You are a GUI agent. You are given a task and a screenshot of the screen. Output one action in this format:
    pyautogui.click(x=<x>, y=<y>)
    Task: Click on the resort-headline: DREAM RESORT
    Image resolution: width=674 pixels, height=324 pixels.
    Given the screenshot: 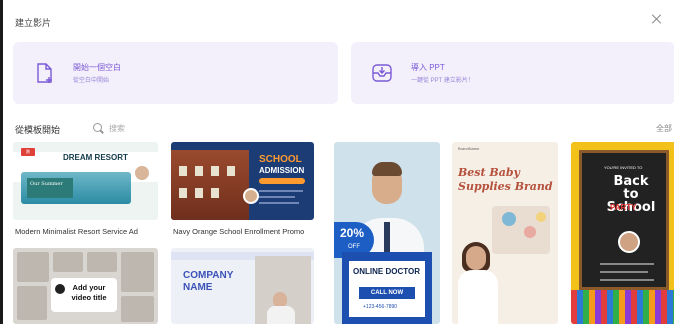 What is the action you would take?
    pyautogui.click(x=95, y=157)
    